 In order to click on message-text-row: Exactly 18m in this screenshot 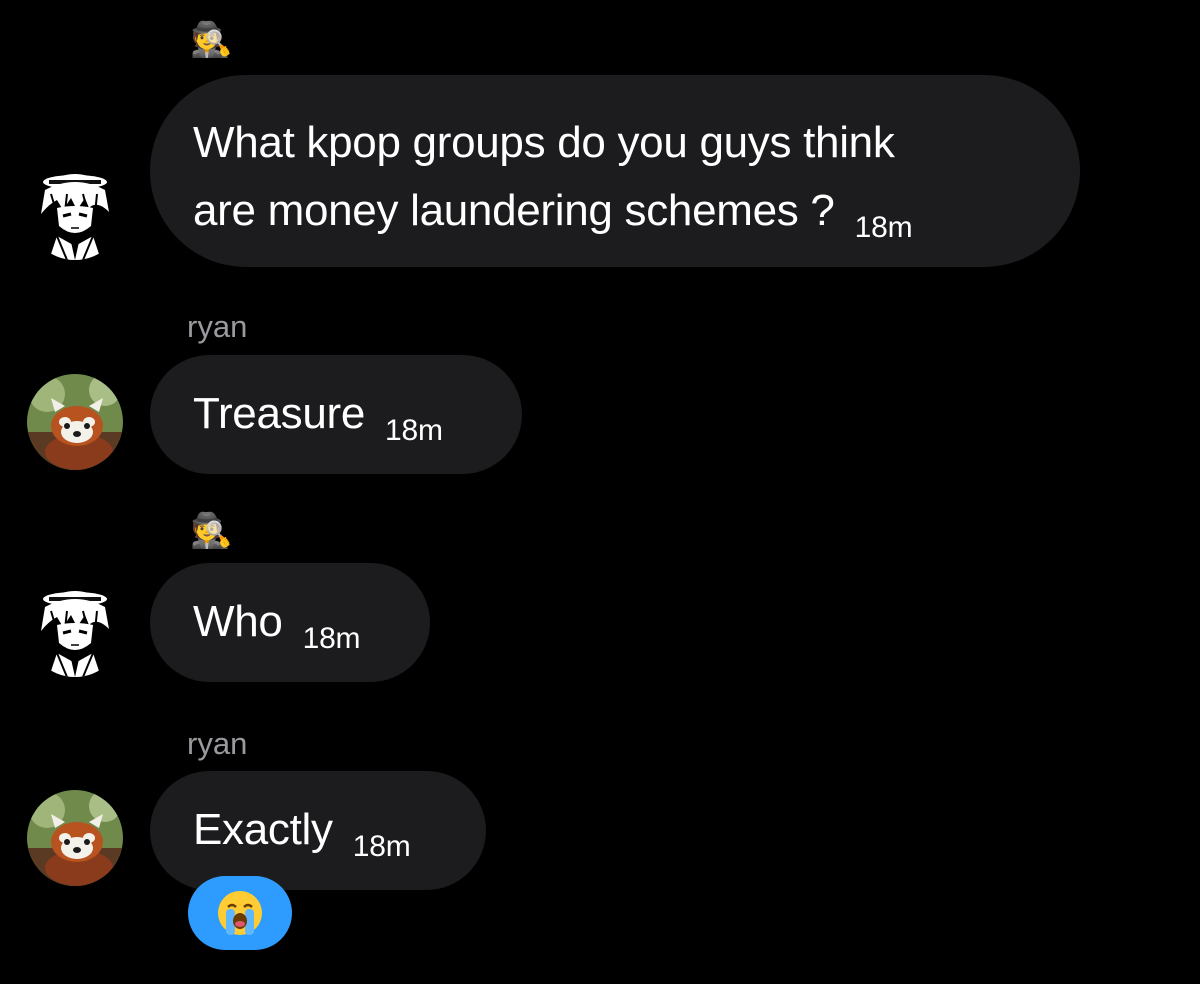, I will do `click(339, 832)`.